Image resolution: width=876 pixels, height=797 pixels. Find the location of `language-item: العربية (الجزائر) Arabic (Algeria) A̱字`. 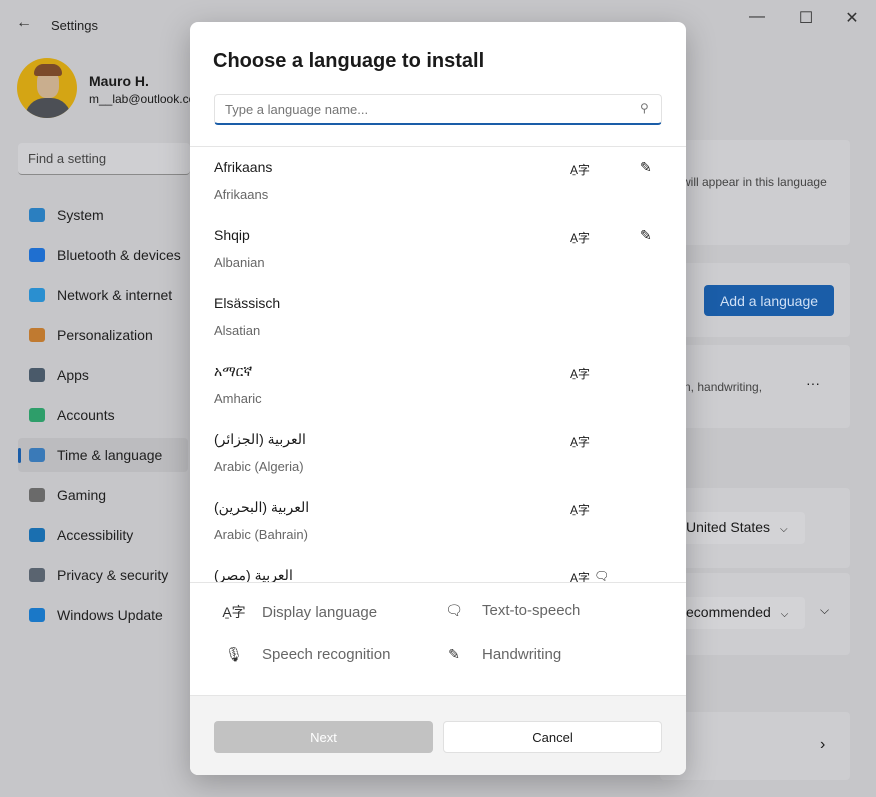

language-item: العربية (الجزائر) Arabic (Algeria) A̱字 is located at coordinates (438, 453).